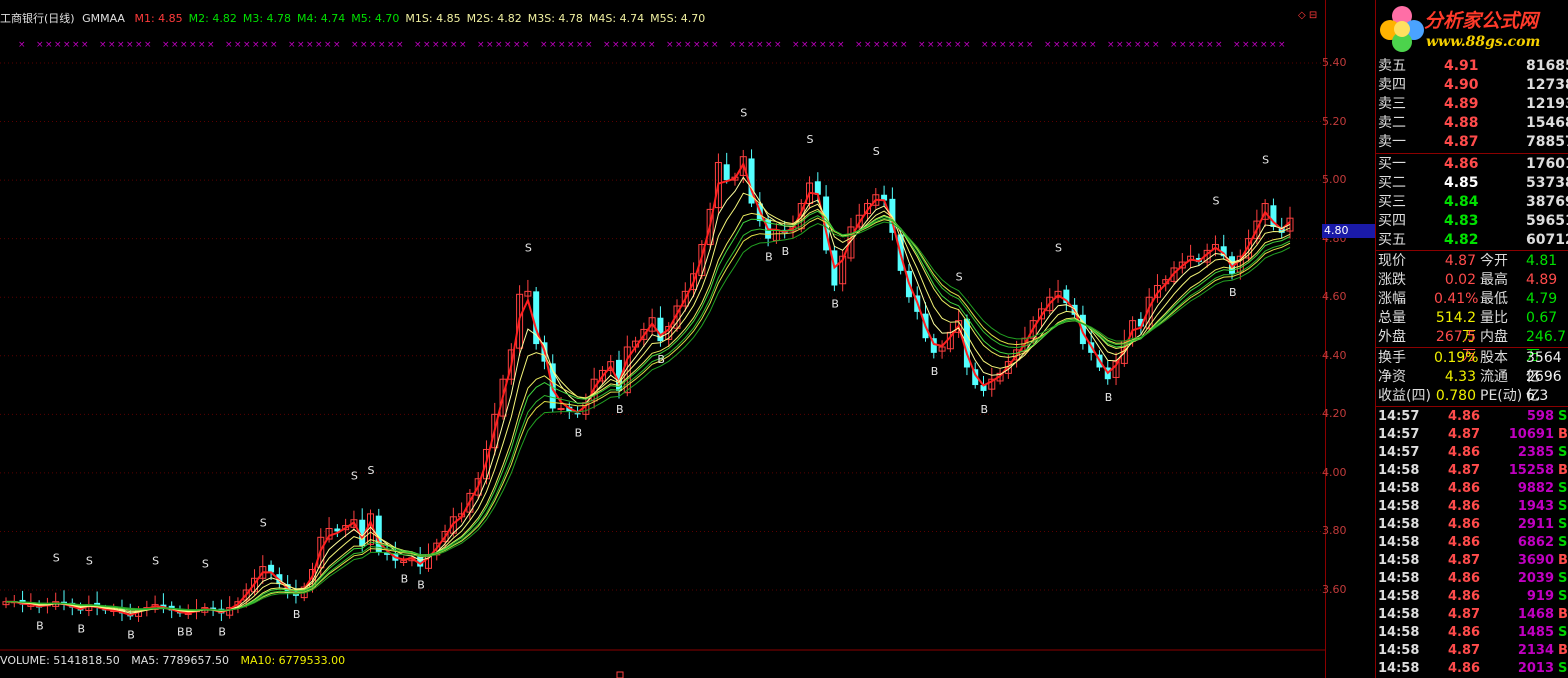 The image size is (1568, 678). Describe the element at coordinates (1307, 15) in the screenshot. I see `chart-controls: ◇ ⊟` at that location.